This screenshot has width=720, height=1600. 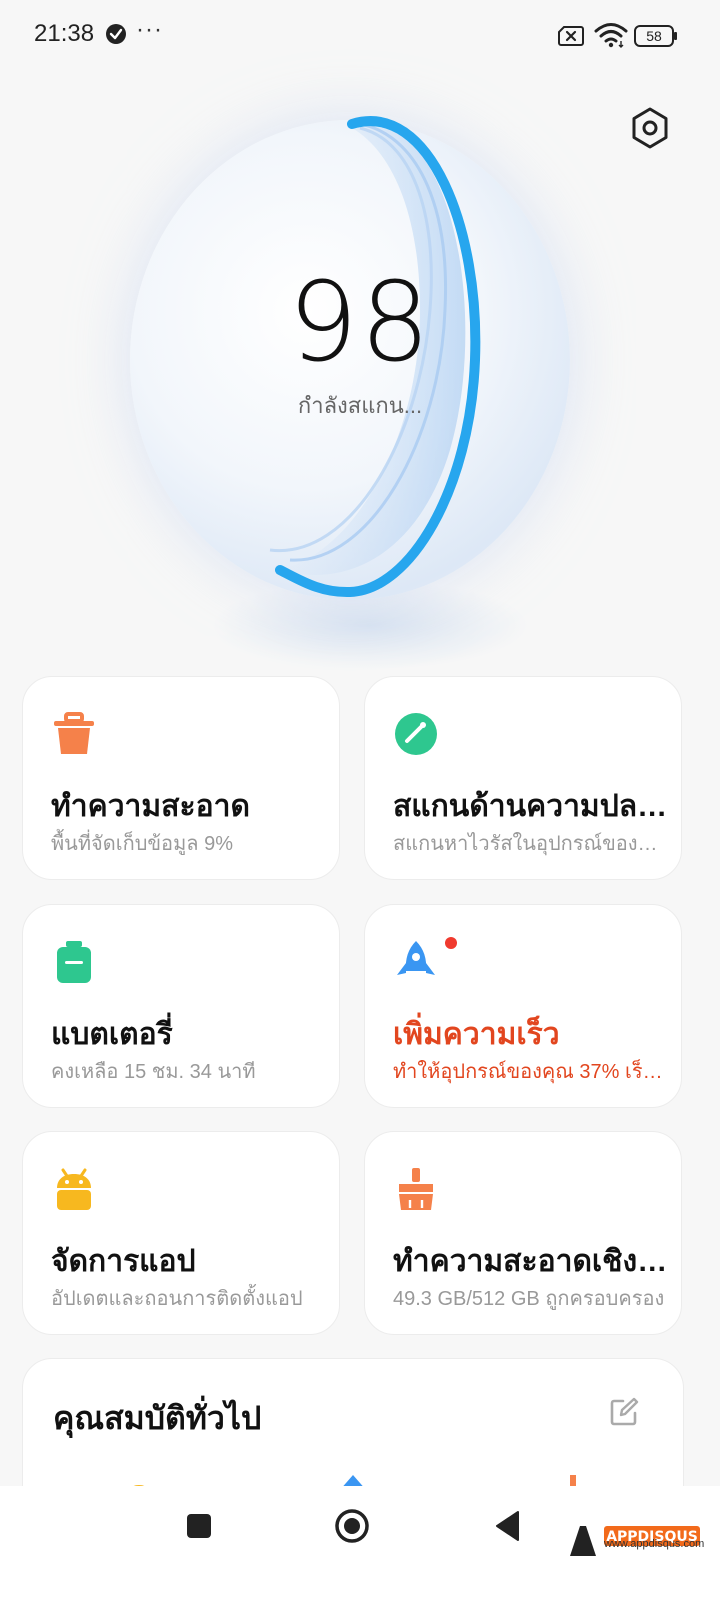 What do you see at coordinates (181, 1233) in the screenshot?
I see `card-app-manager: จัดการแอป อัปเดตและถอนการติดตั้งแอป` at bounding box center [181, 1233].